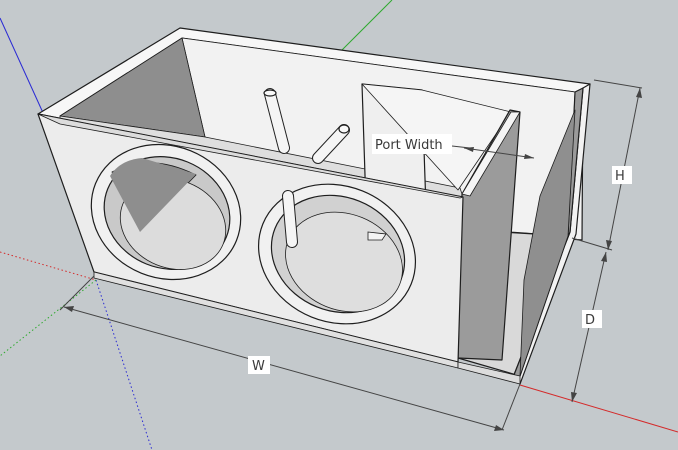 Image resolution: width=678 pixels, height=450 pixels. What do you see at coordinates (574, 397) in the screenshot?
I see `d-arrow-bottom` at bounding box center [574, 397].